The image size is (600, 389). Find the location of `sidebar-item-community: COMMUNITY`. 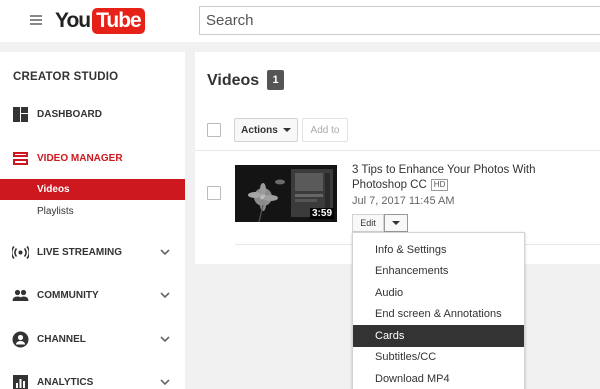

sidebar-item-community: COMMUNITY is located at coordinates (92, 295).